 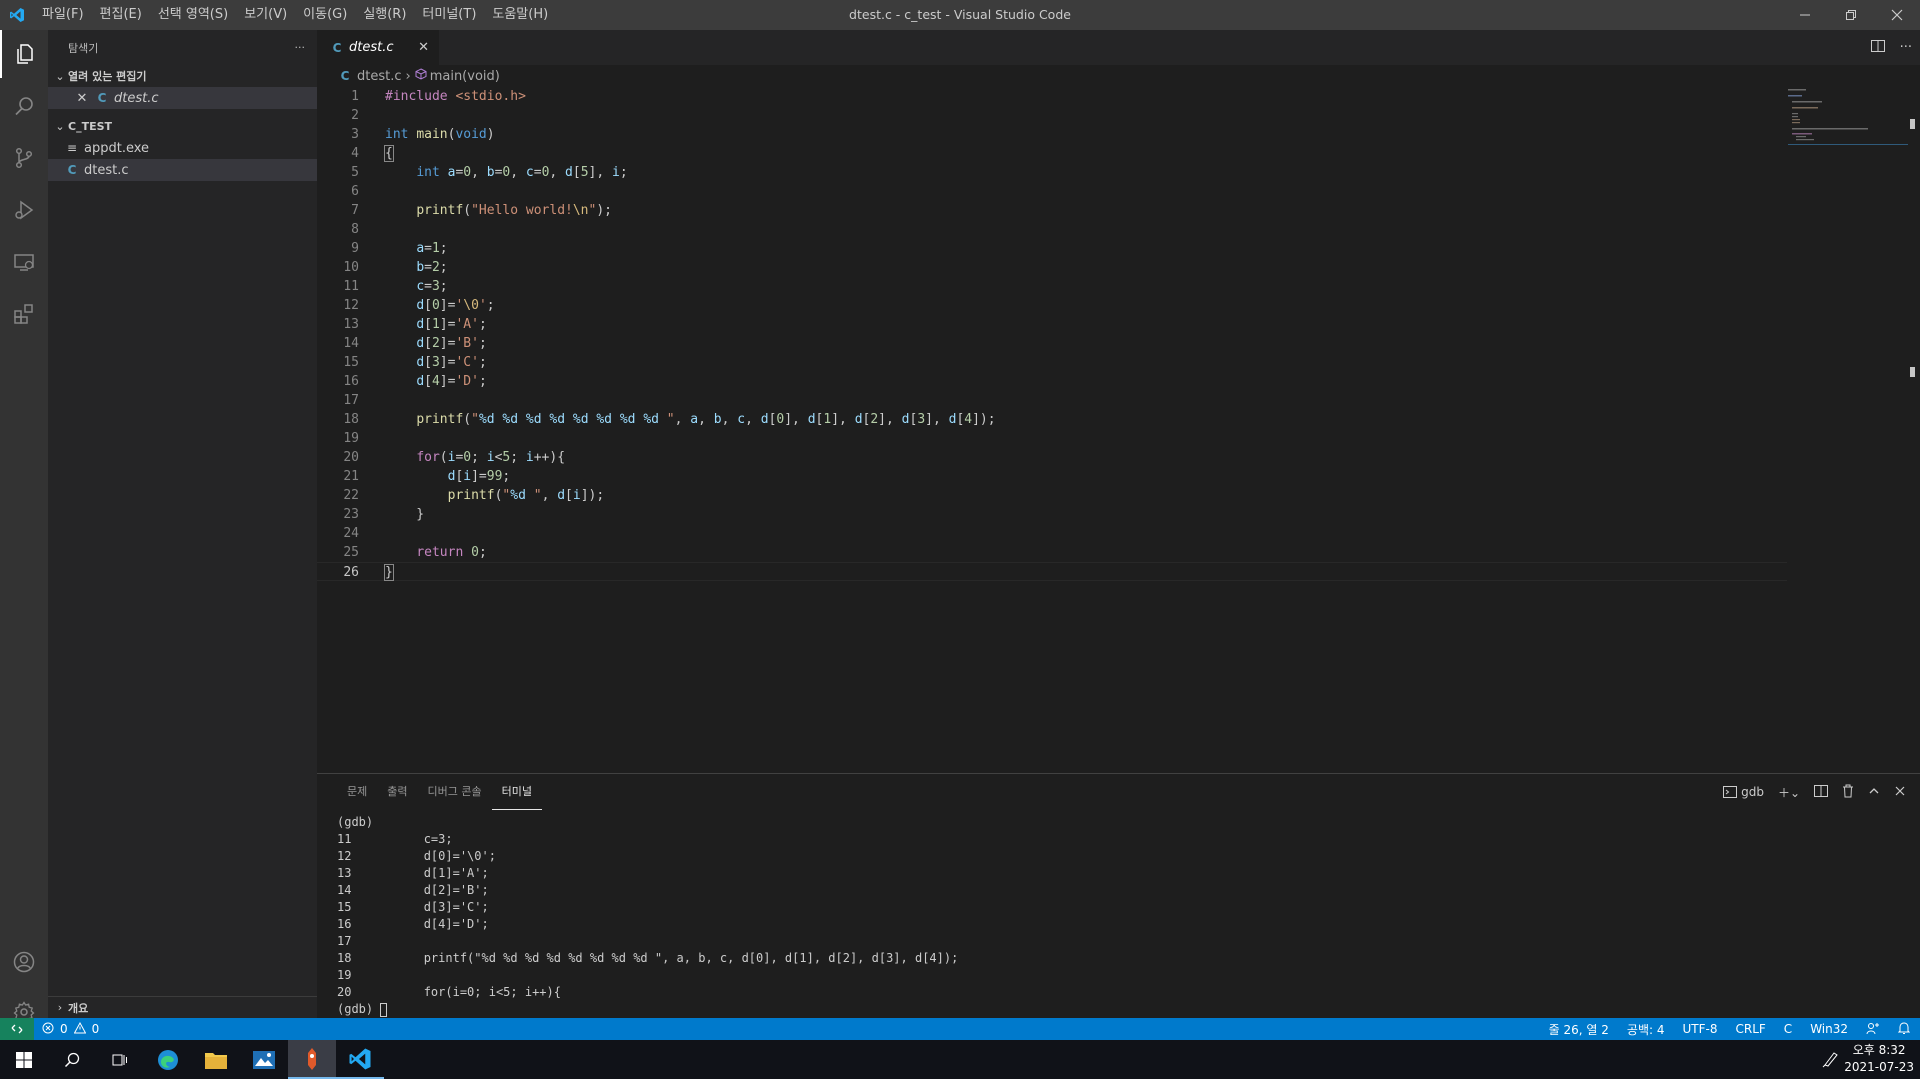 What do you see at coordinates (449, 15) in the screenshot?
I see `menu-terminal: 터미널(T)` at bounding box center [449, 15].